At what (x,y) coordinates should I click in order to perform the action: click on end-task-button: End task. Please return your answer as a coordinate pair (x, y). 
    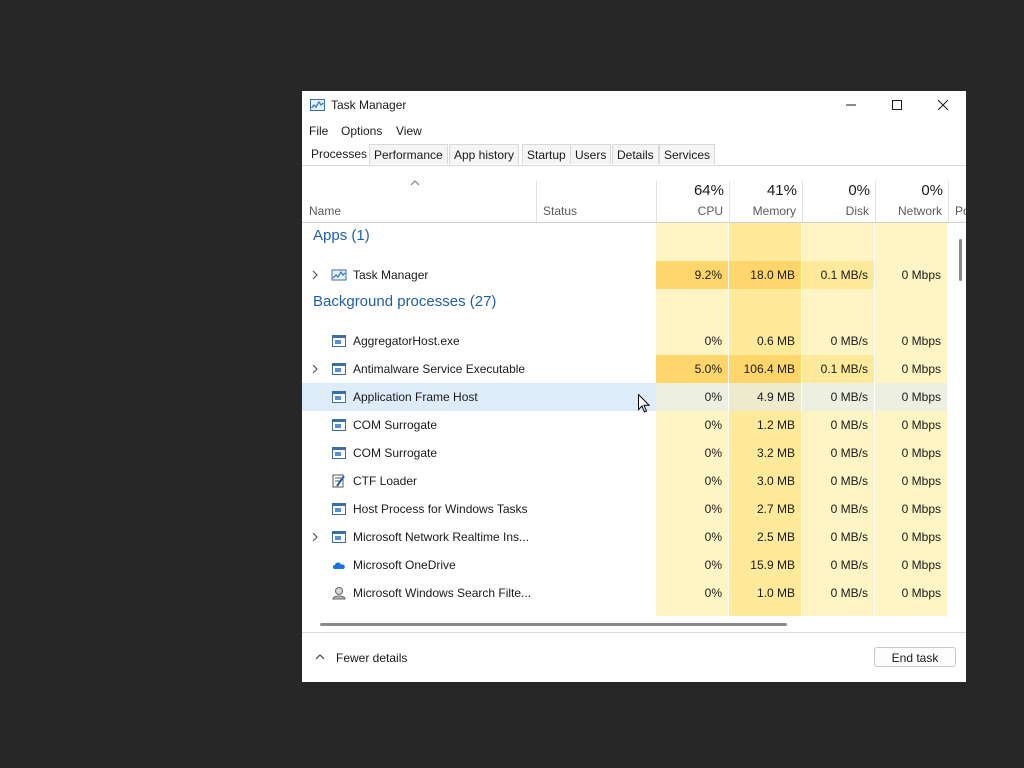
    Looking at the image, I should click on (915, 657).